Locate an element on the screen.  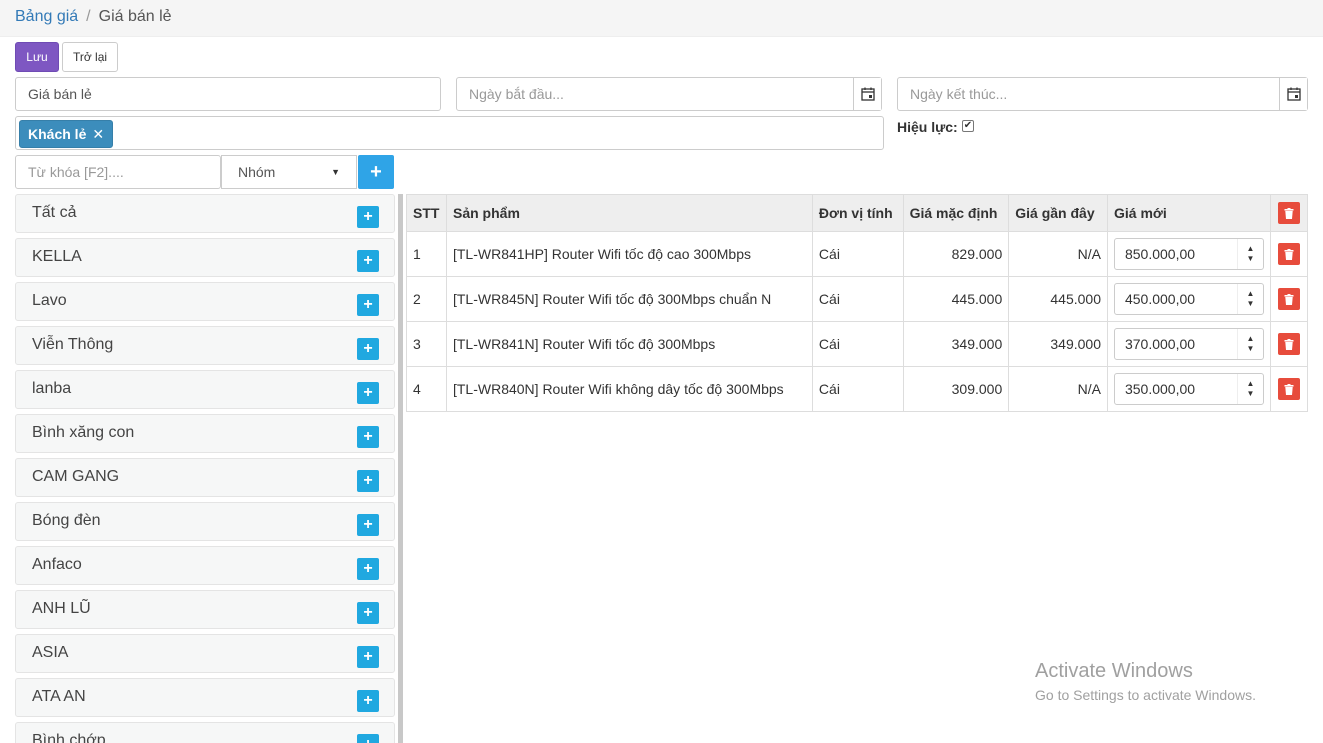
cell-default-price: 829.000 is located at coordinates (956, 254).